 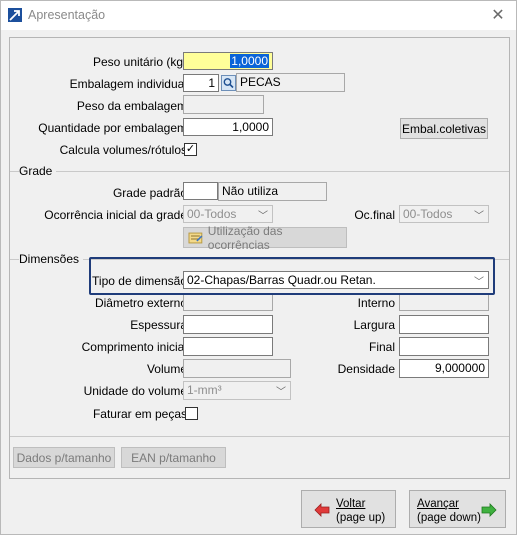 What do you see at coordinates (228, 127) in the screenshot?
I see `quantidade-embalagem-input: 1,0000` at bounding box center [228, 127].